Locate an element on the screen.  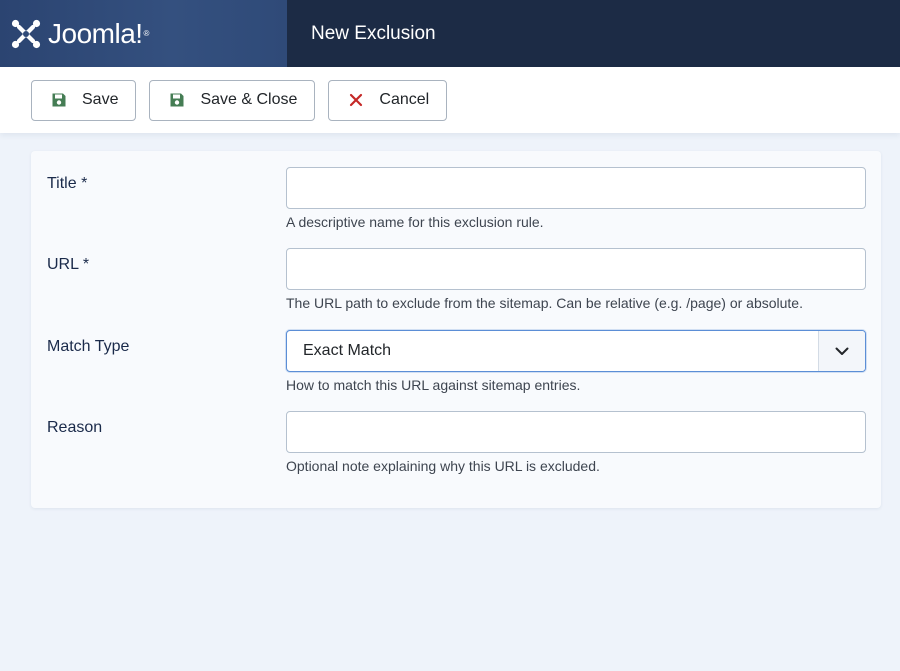
chevron-down-icon is located at coordinates (842, 351).